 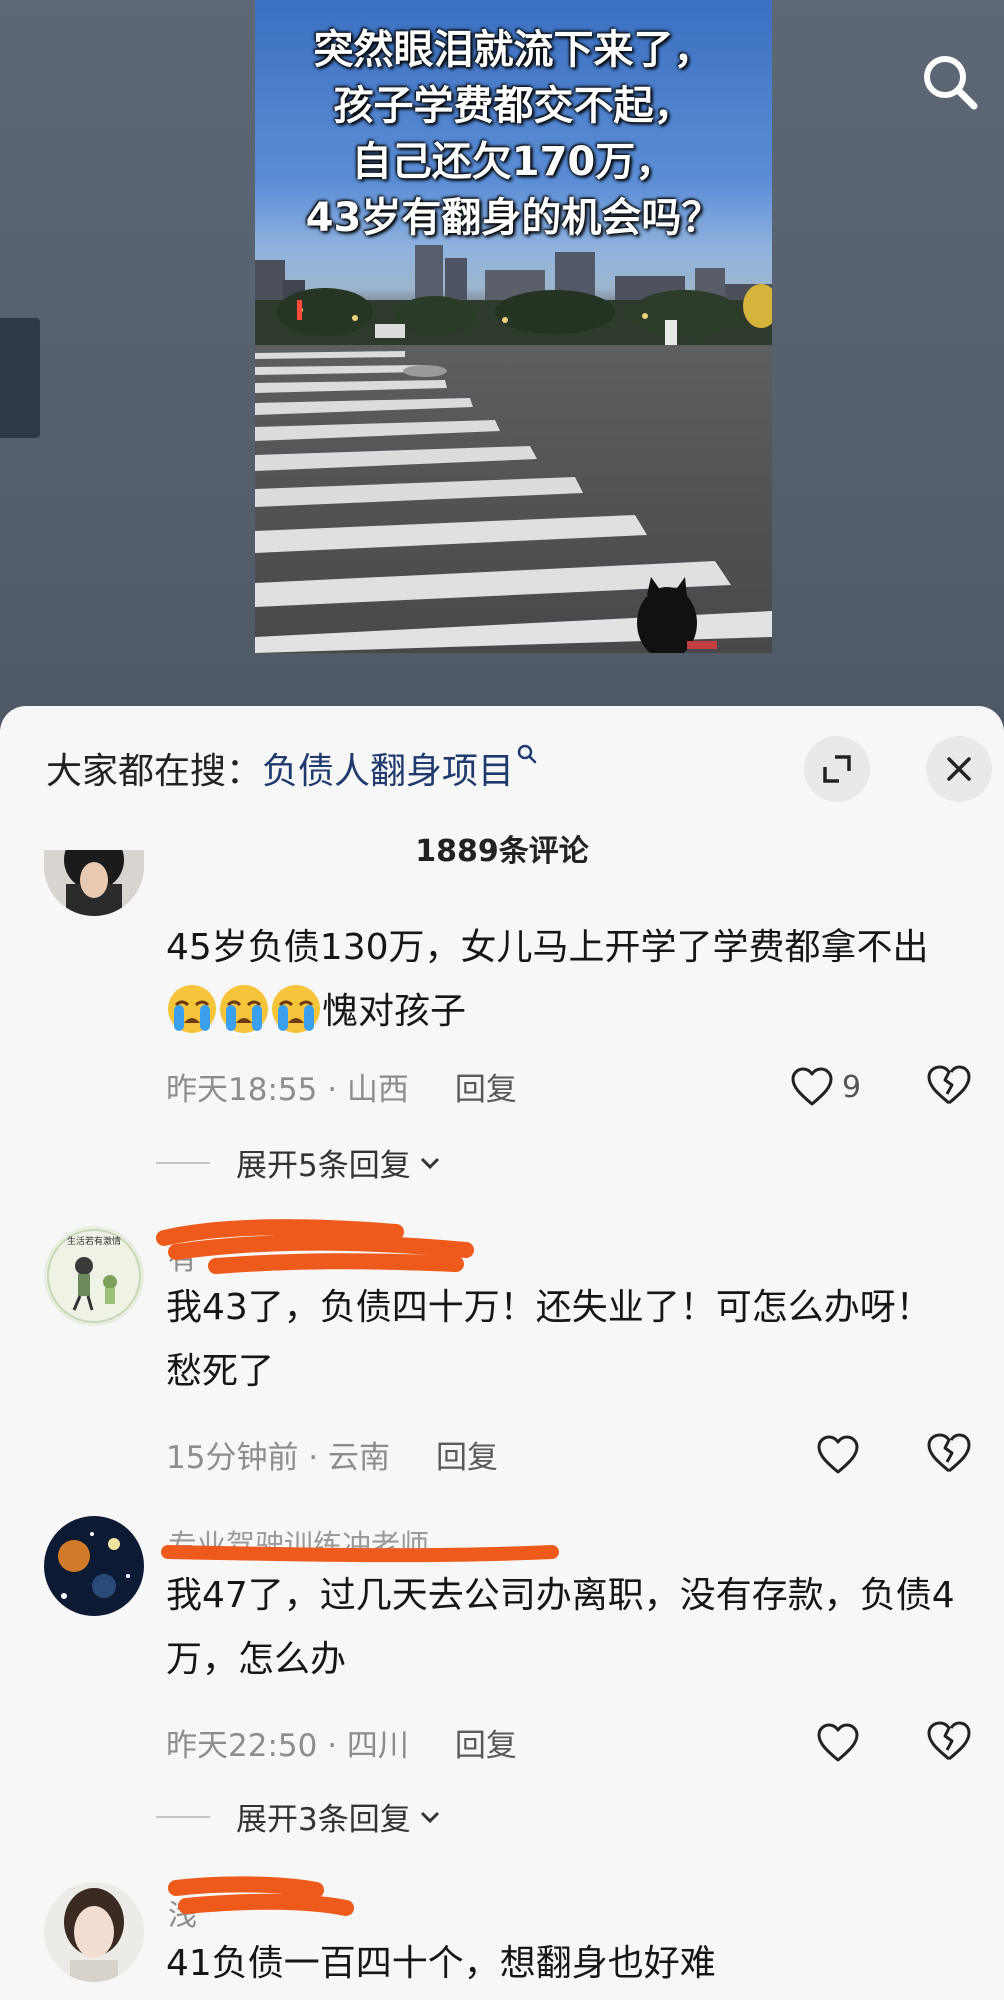 I want to click on expand-replies-button: 展开5条回复, so click(x=299, y=1162).